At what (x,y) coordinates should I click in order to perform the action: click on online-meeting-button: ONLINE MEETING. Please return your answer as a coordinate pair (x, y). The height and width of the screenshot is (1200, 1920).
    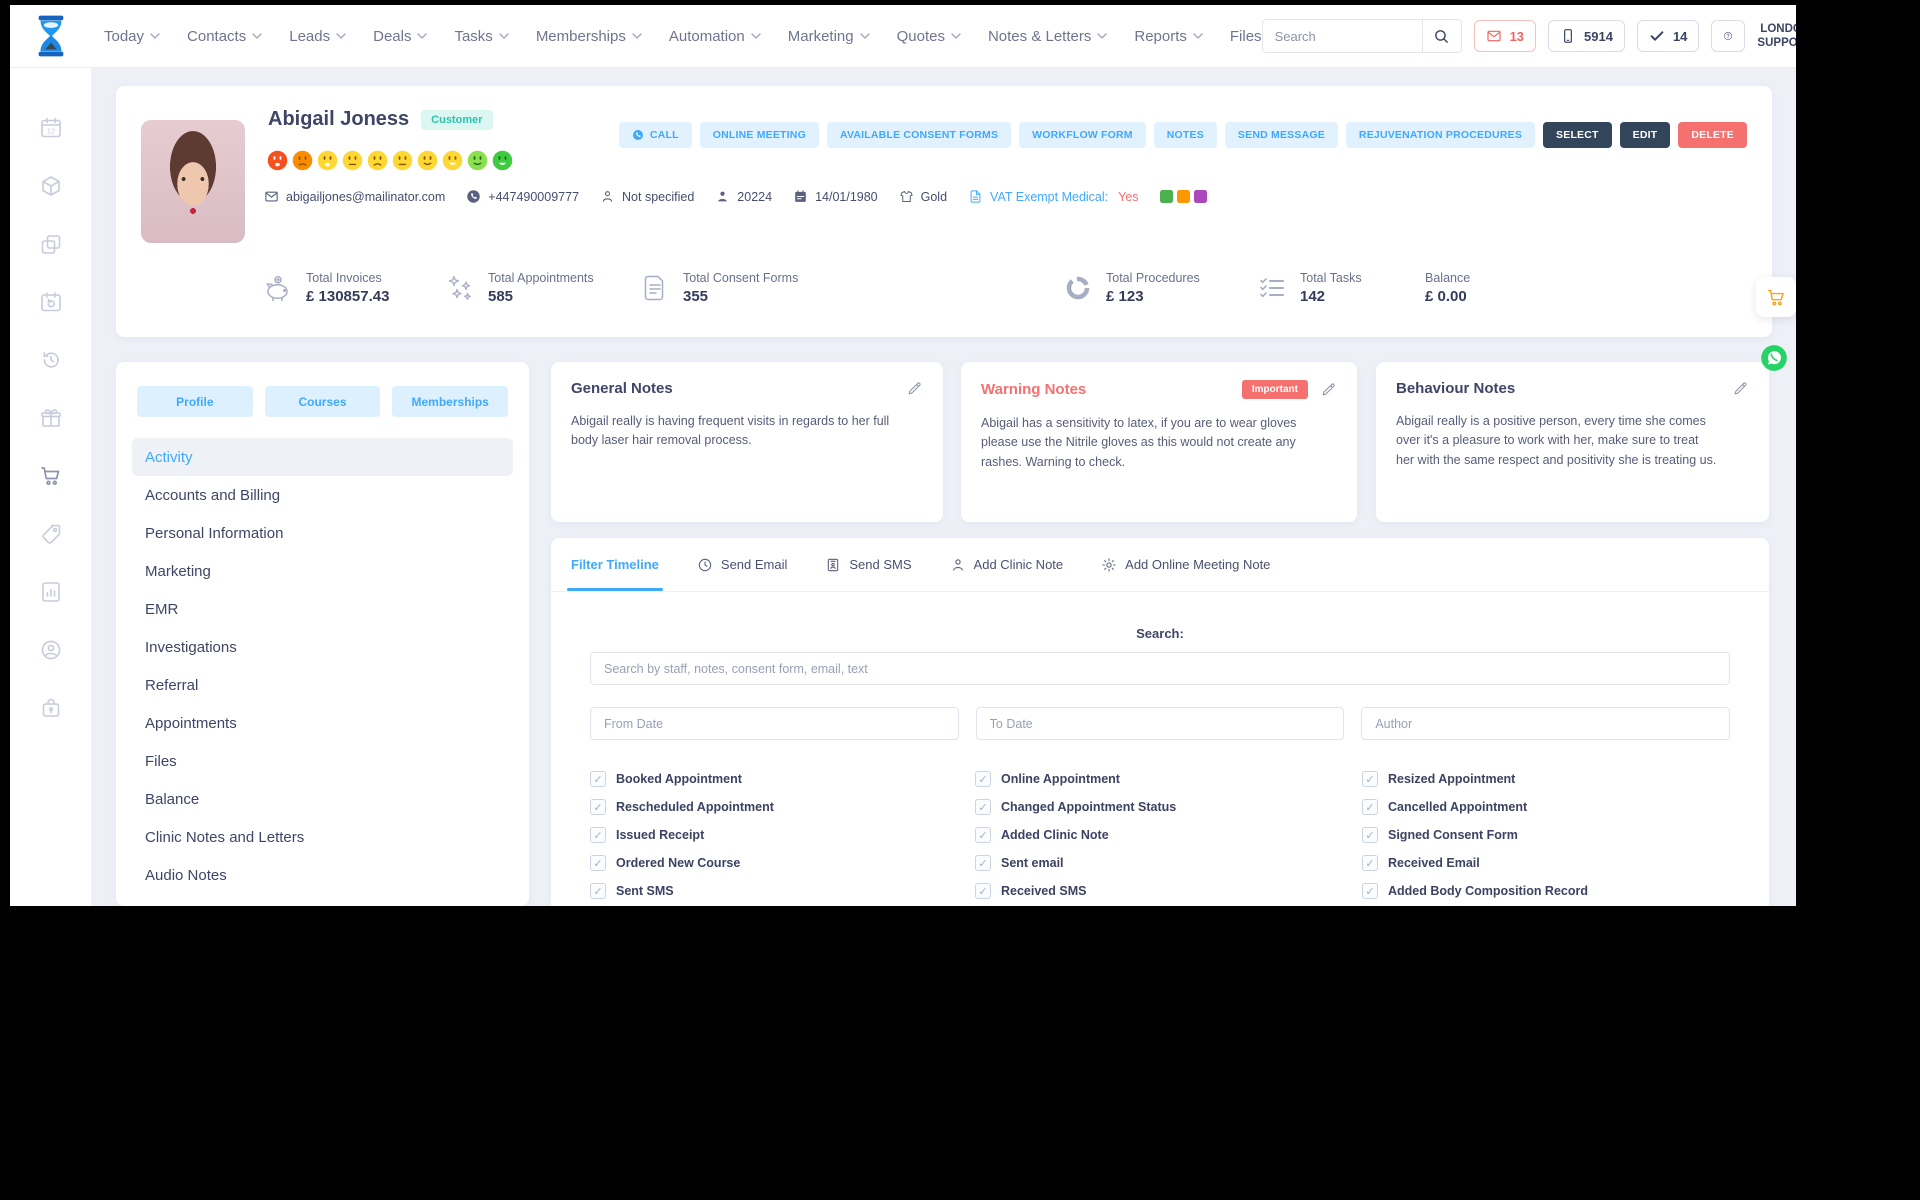
    Looking at the image, I should click on (759, 135).